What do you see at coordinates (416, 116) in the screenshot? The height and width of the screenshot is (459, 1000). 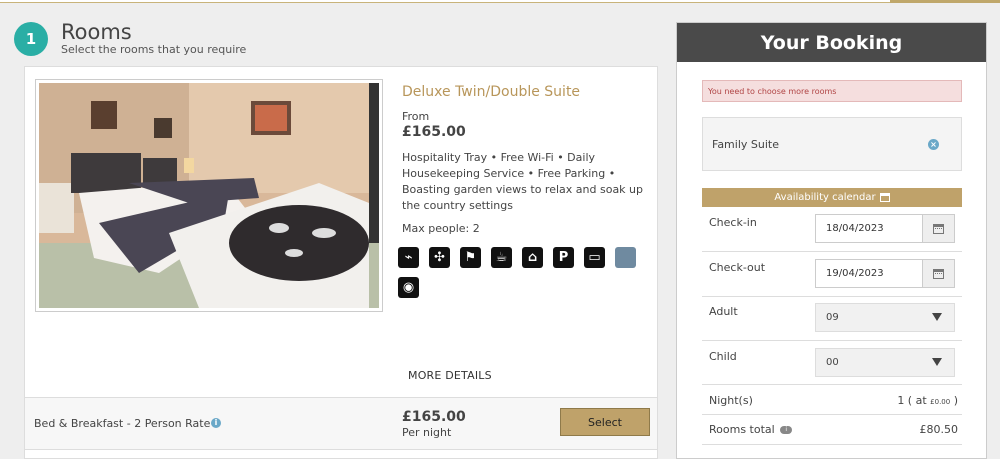 I see `from-label: From` at bounding box center [416, 116].